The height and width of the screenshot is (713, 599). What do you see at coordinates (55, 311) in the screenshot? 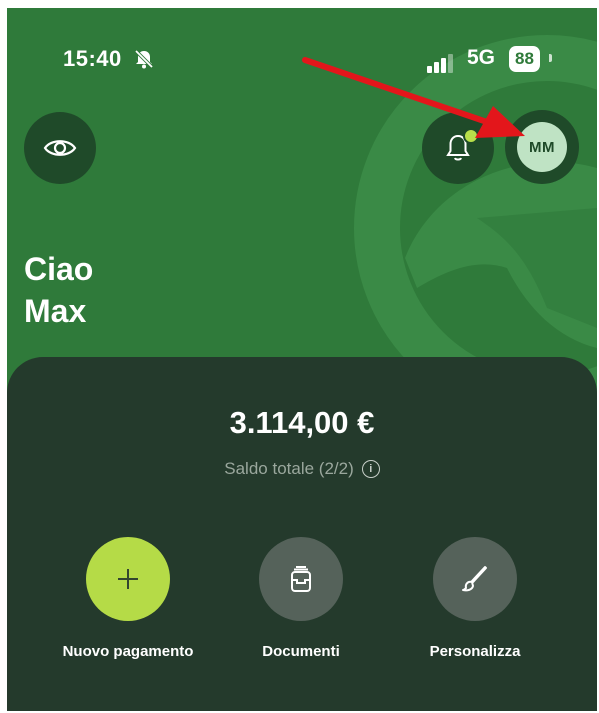
I see `greeting-user-name: Max` at bounding box center [55, 311].